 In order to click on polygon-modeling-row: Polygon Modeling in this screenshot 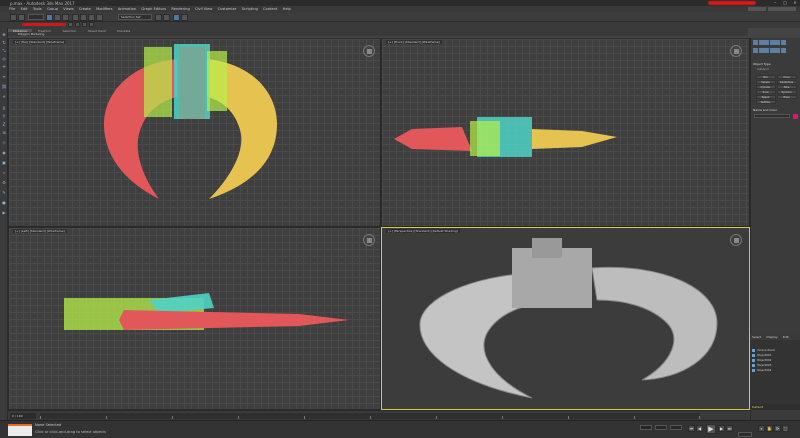, I will do `click(378, 34)`.